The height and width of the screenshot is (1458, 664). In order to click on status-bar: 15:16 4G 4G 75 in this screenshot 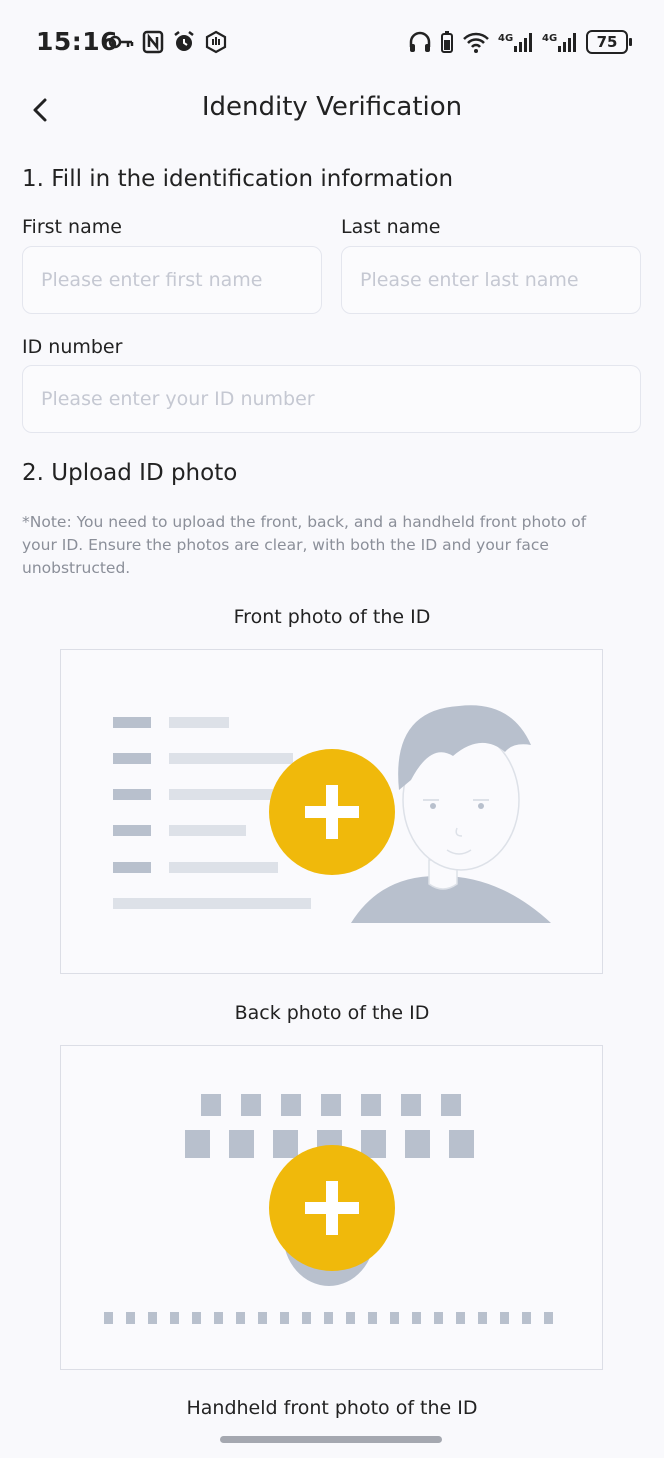, I will do `click(332, 42)`.